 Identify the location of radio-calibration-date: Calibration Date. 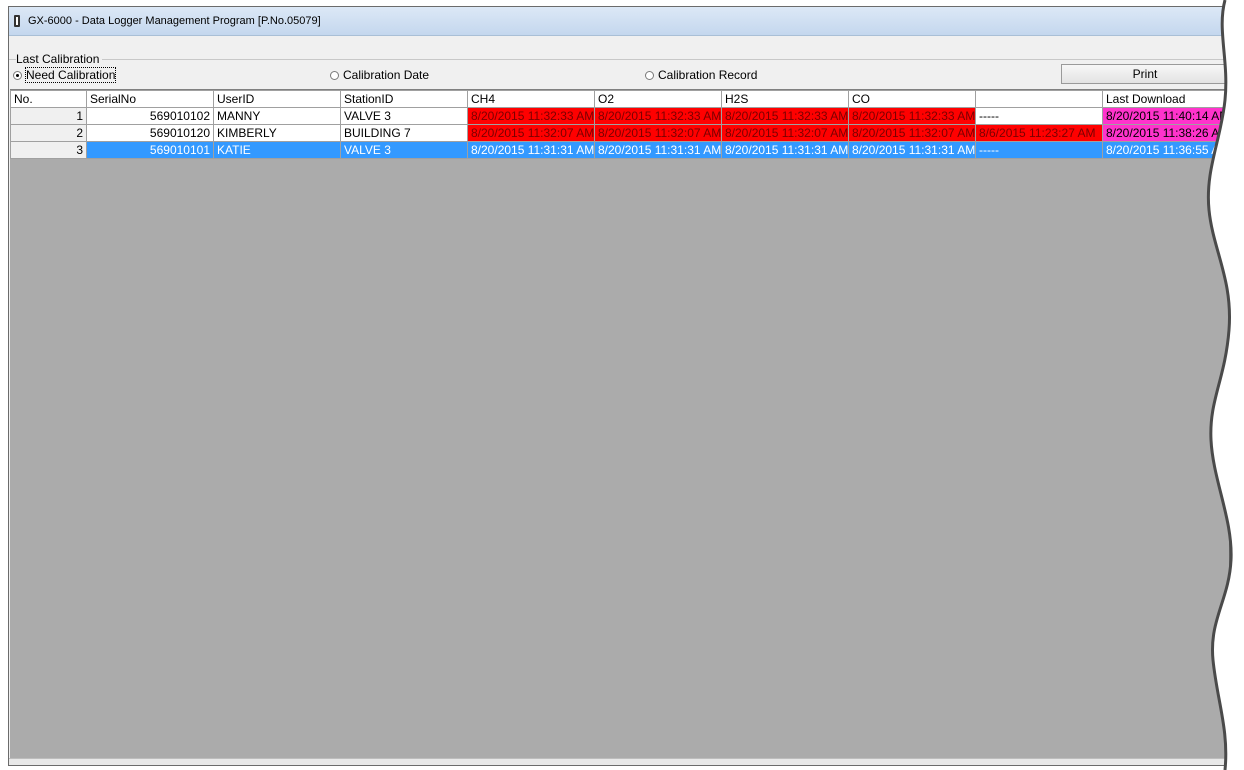
(379, 75).